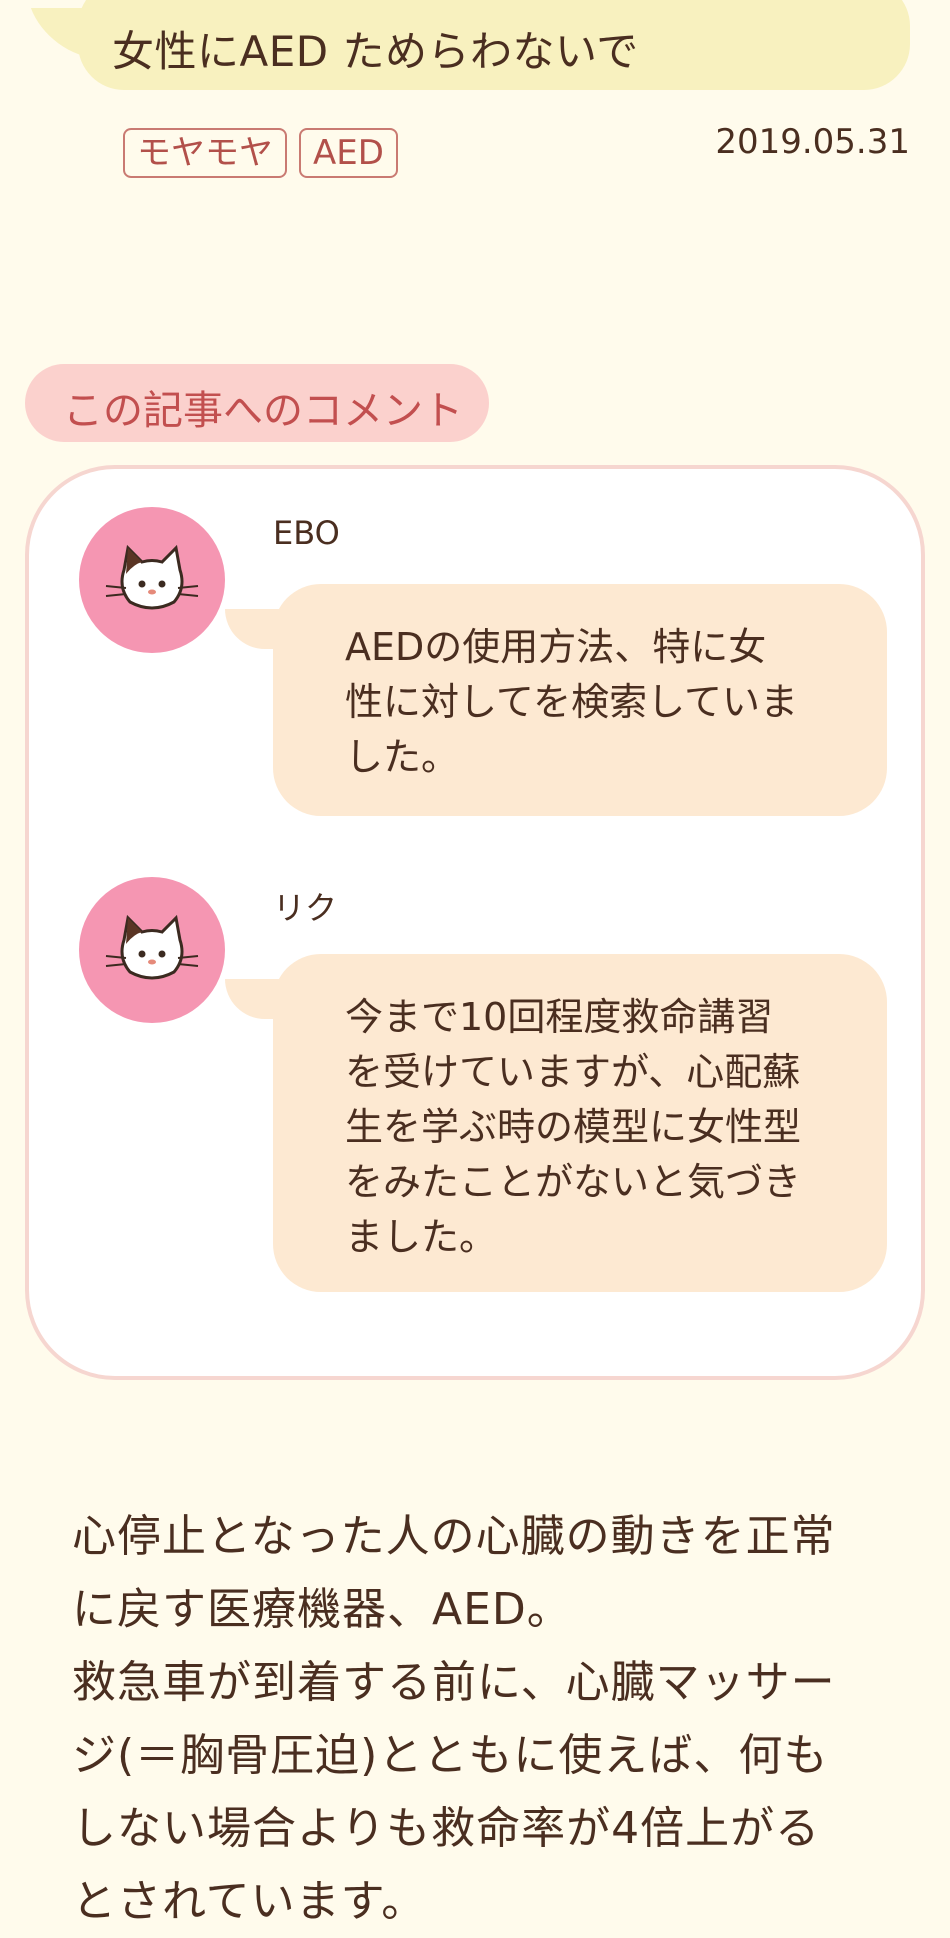 Image resolution: width=950 pixels, height=1938 pixels. Describe the element at coordinates (556, 647) in the screenshot. I see `comment-line: AEDの使用方法、特に女` at that location.